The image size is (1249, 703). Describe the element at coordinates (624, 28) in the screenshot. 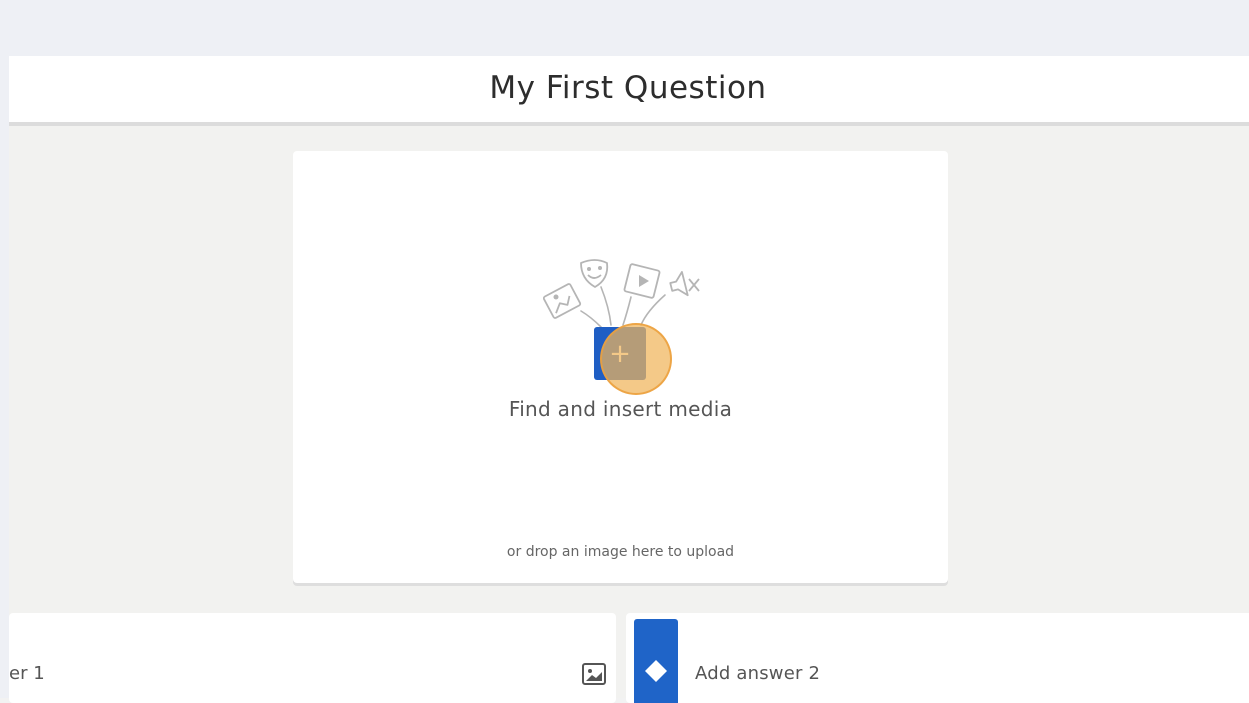

I see `top-band` at that location.